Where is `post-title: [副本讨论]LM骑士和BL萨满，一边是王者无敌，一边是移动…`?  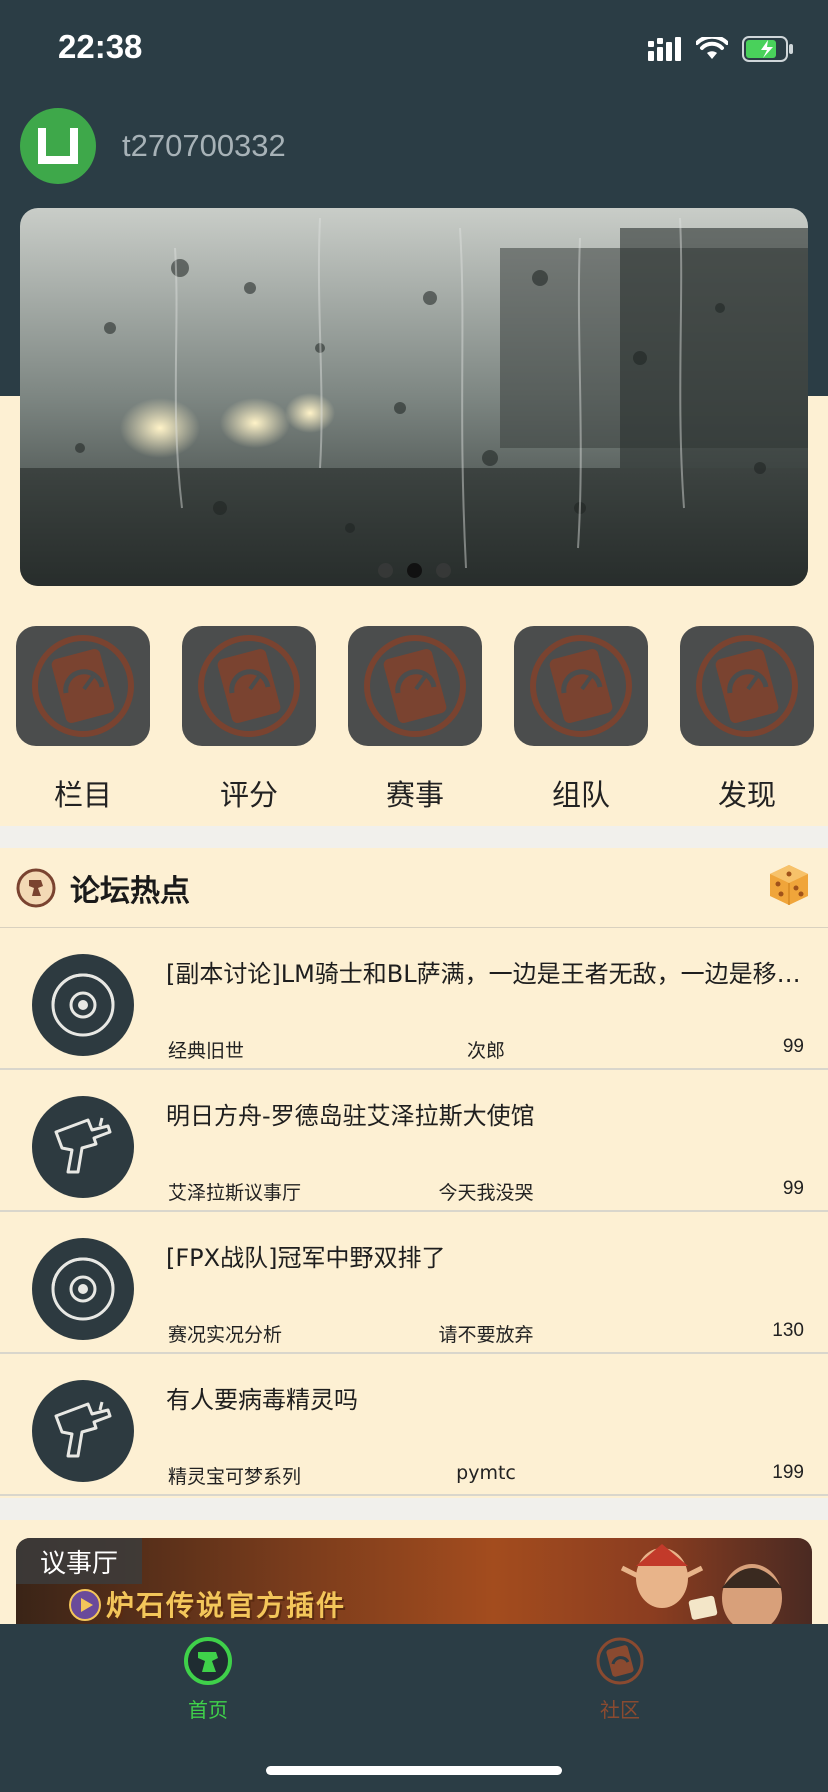 post-title: [副本讨论]LM骑士和BL萨满，一边是王者无敌，一边是移动… is located at coordinates (486, 974).